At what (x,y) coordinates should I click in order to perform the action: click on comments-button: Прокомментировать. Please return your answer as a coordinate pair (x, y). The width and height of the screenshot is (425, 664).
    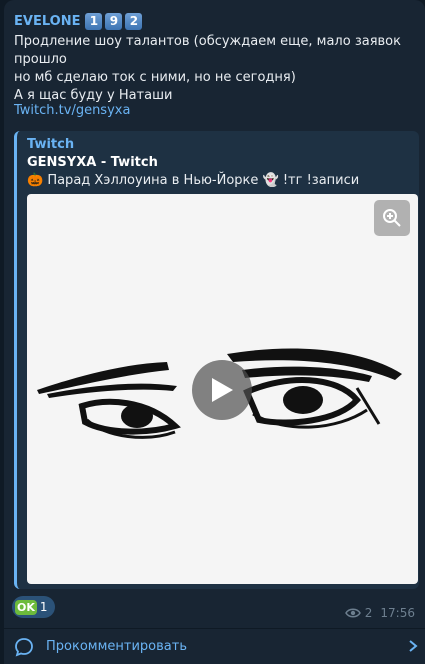
    Looking at the image, I should click on (214, 646).